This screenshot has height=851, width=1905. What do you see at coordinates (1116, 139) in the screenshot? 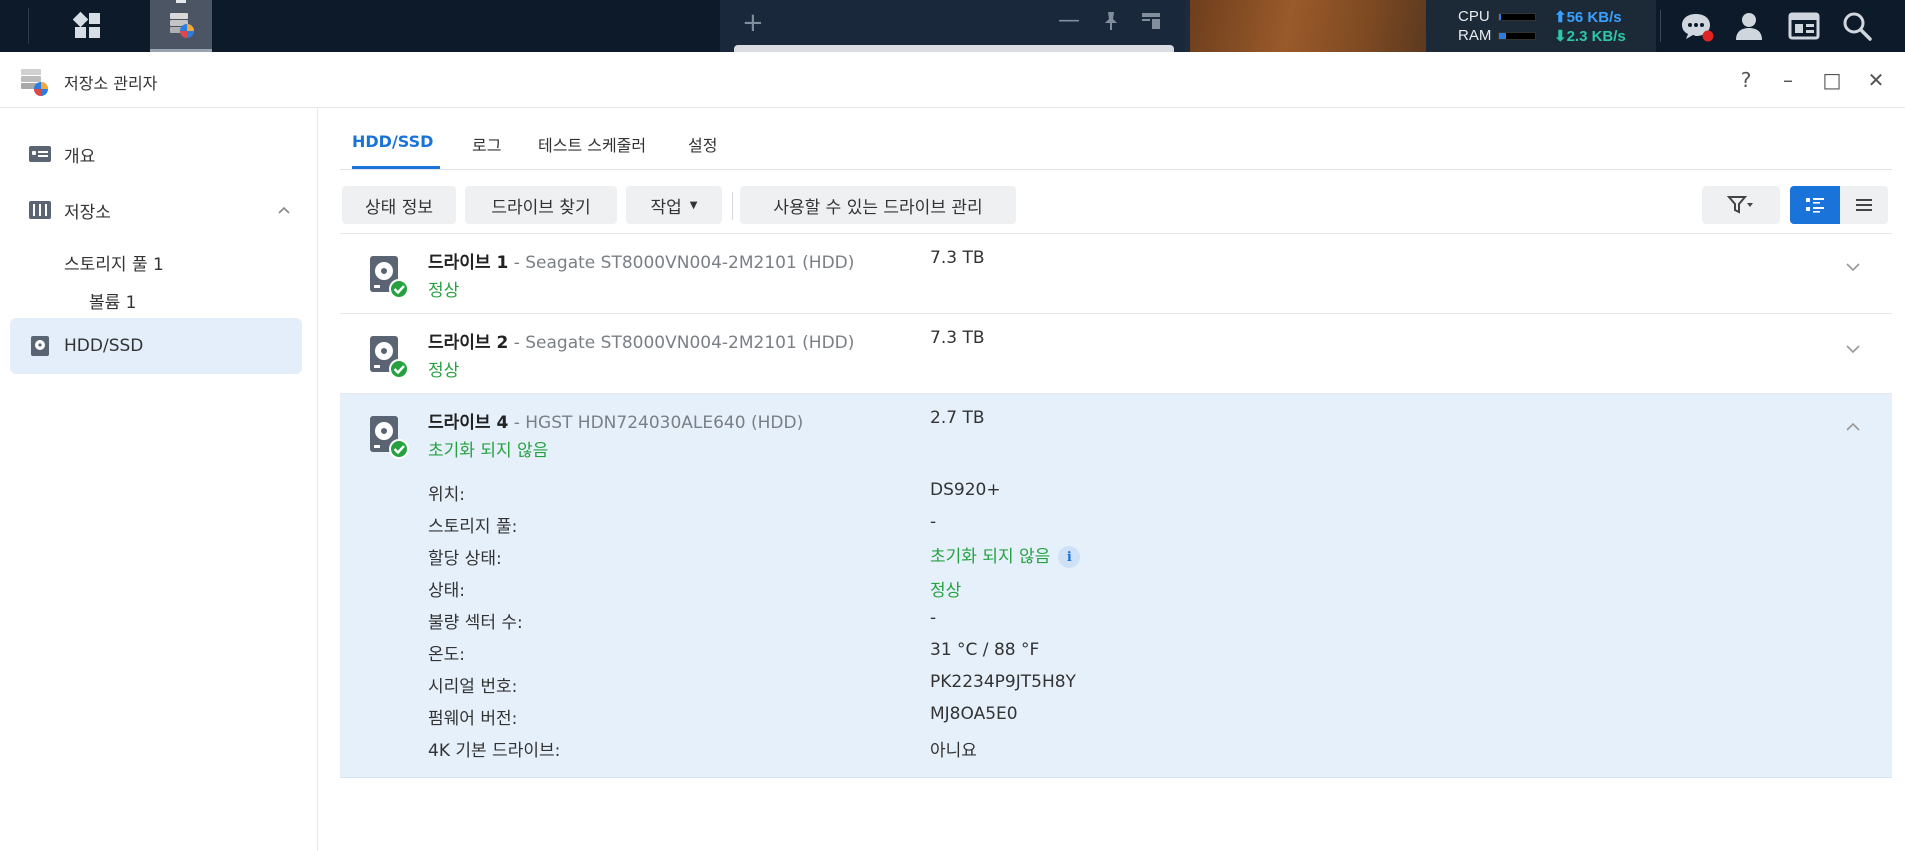
I see `tab-bar: HDD/SSD 로그 테스트 스케줄러 설정` at bounding box center [1116, 139].